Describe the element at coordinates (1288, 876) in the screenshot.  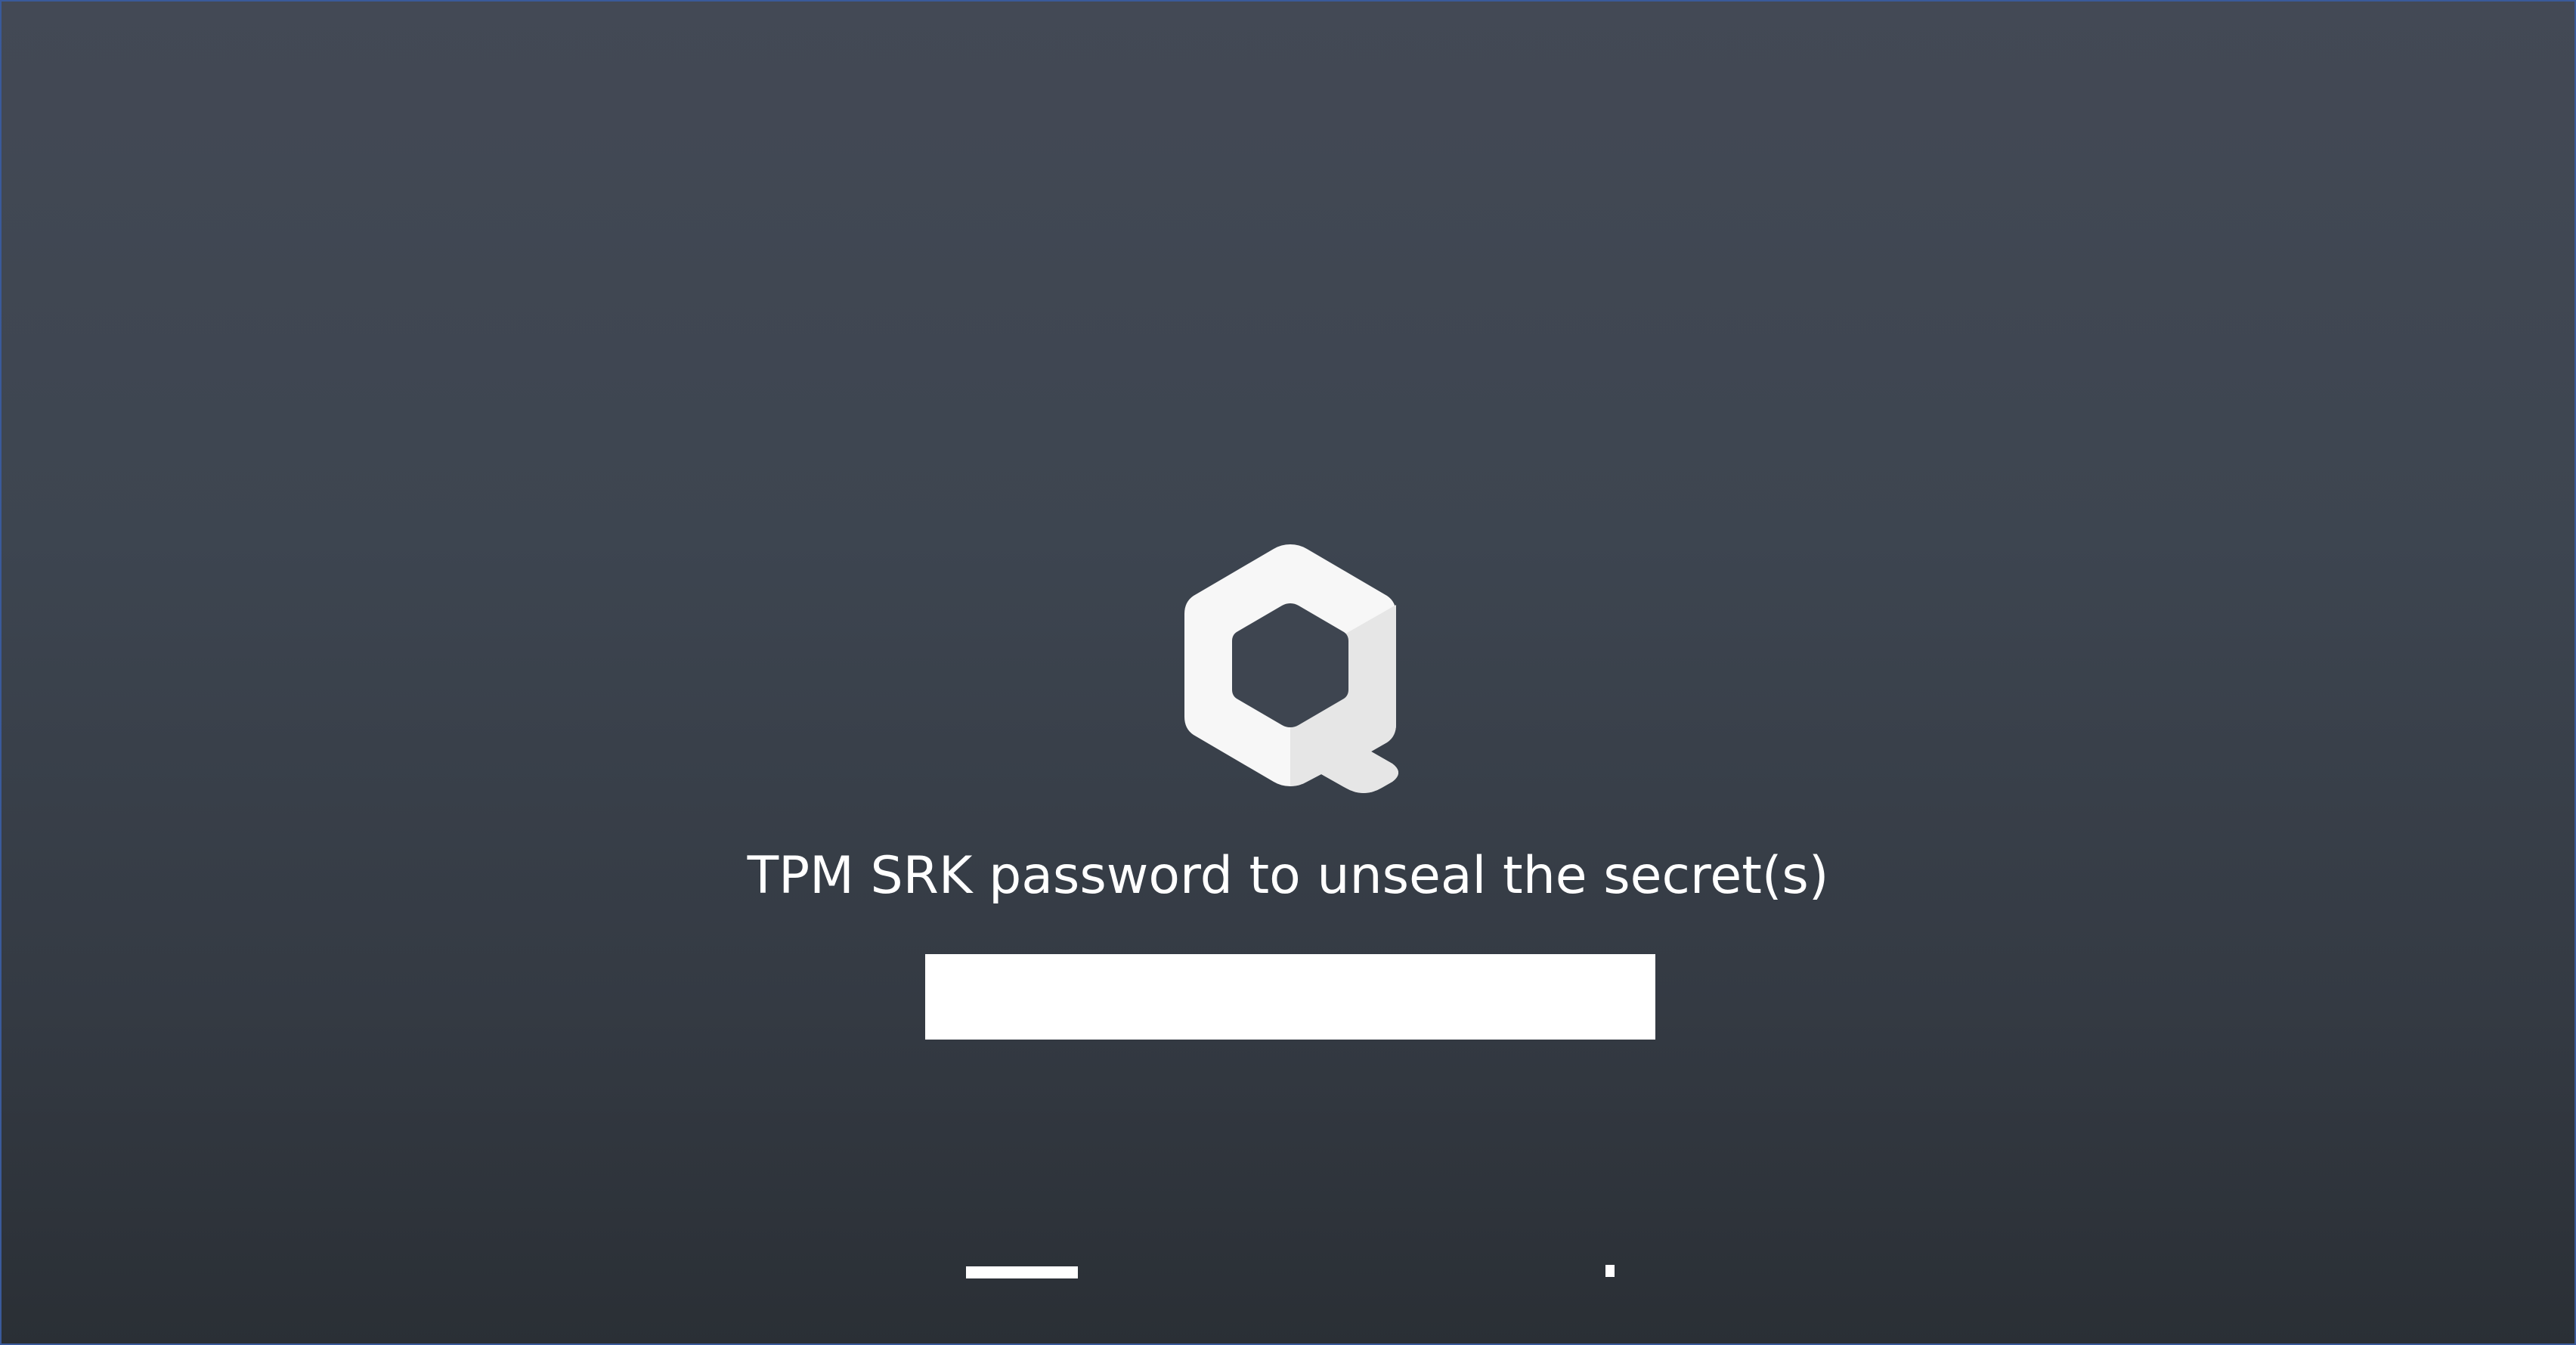
I see `password-prompt-label: TPM SRK password to unseal the secret(s)` at that location.